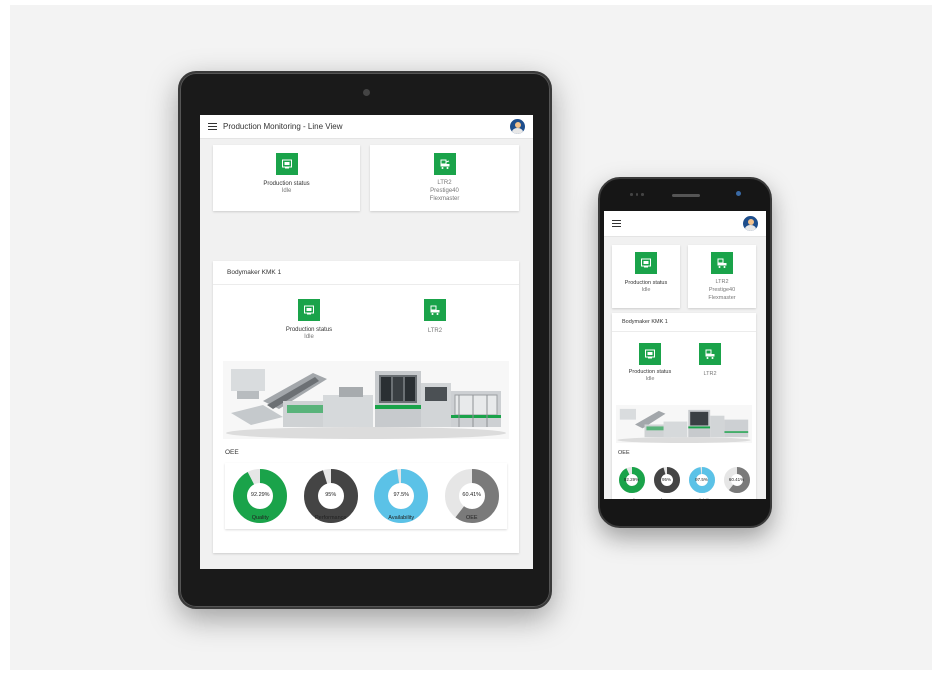  I want to click on app-bar: Production Monitoring - Line View, so click(366, 127).